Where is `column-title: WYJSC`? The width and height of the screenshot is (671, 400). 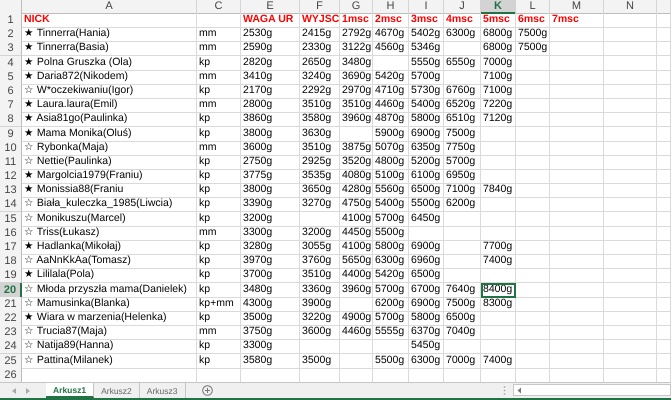
column-title: WYJSC is located at coordinates (320, 20).